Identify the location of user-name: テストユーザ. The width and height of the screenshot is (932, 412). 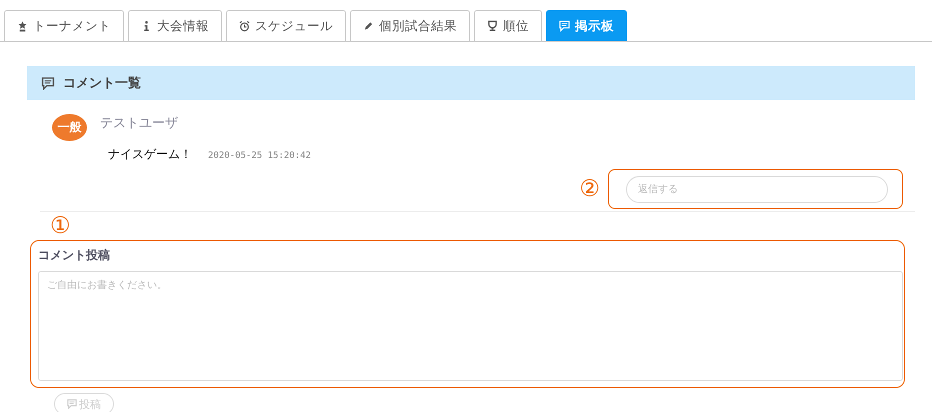
(139, 123).